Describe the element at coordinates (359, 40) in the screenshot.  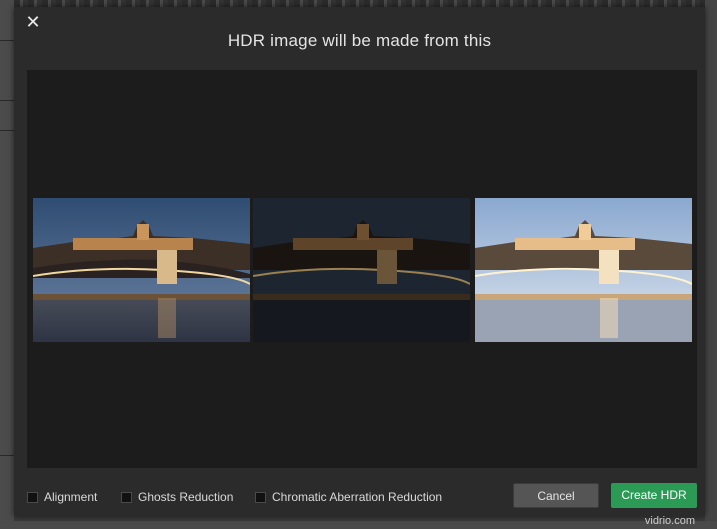
I see `dialog-title: HDR image will be made from this` at that location.